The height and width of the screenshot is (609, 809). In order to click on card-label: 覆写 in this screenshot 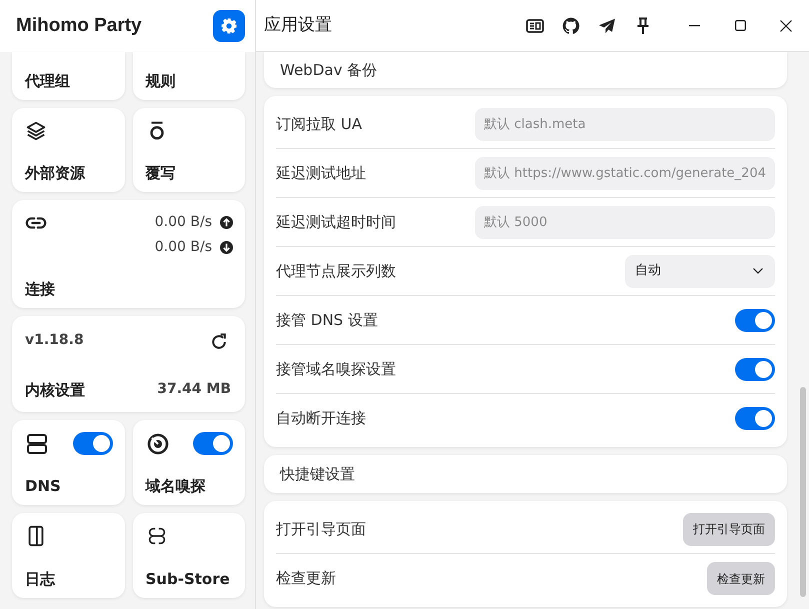, I will do `click(161, 173)`.